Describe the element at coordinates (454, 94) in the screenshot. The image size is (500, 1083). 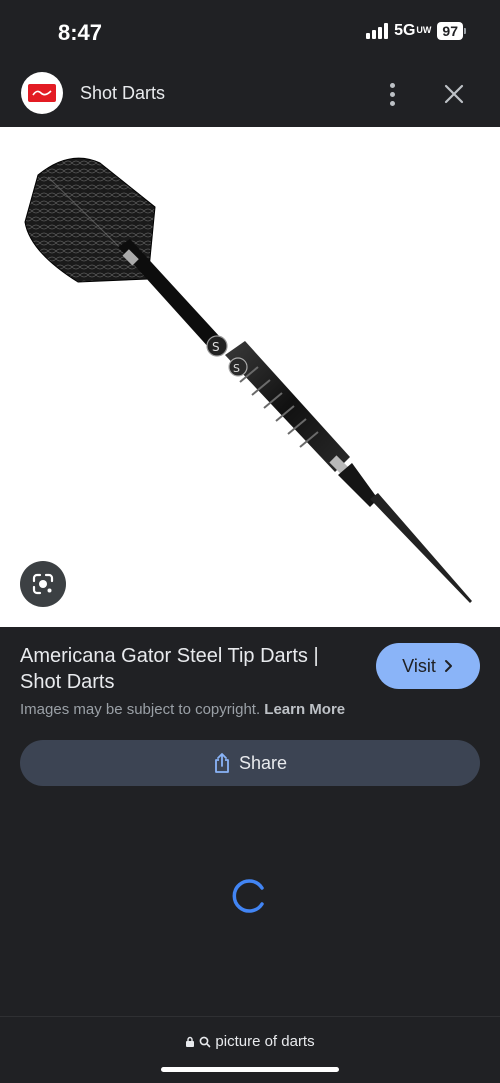
I see `close-icon` at that location.